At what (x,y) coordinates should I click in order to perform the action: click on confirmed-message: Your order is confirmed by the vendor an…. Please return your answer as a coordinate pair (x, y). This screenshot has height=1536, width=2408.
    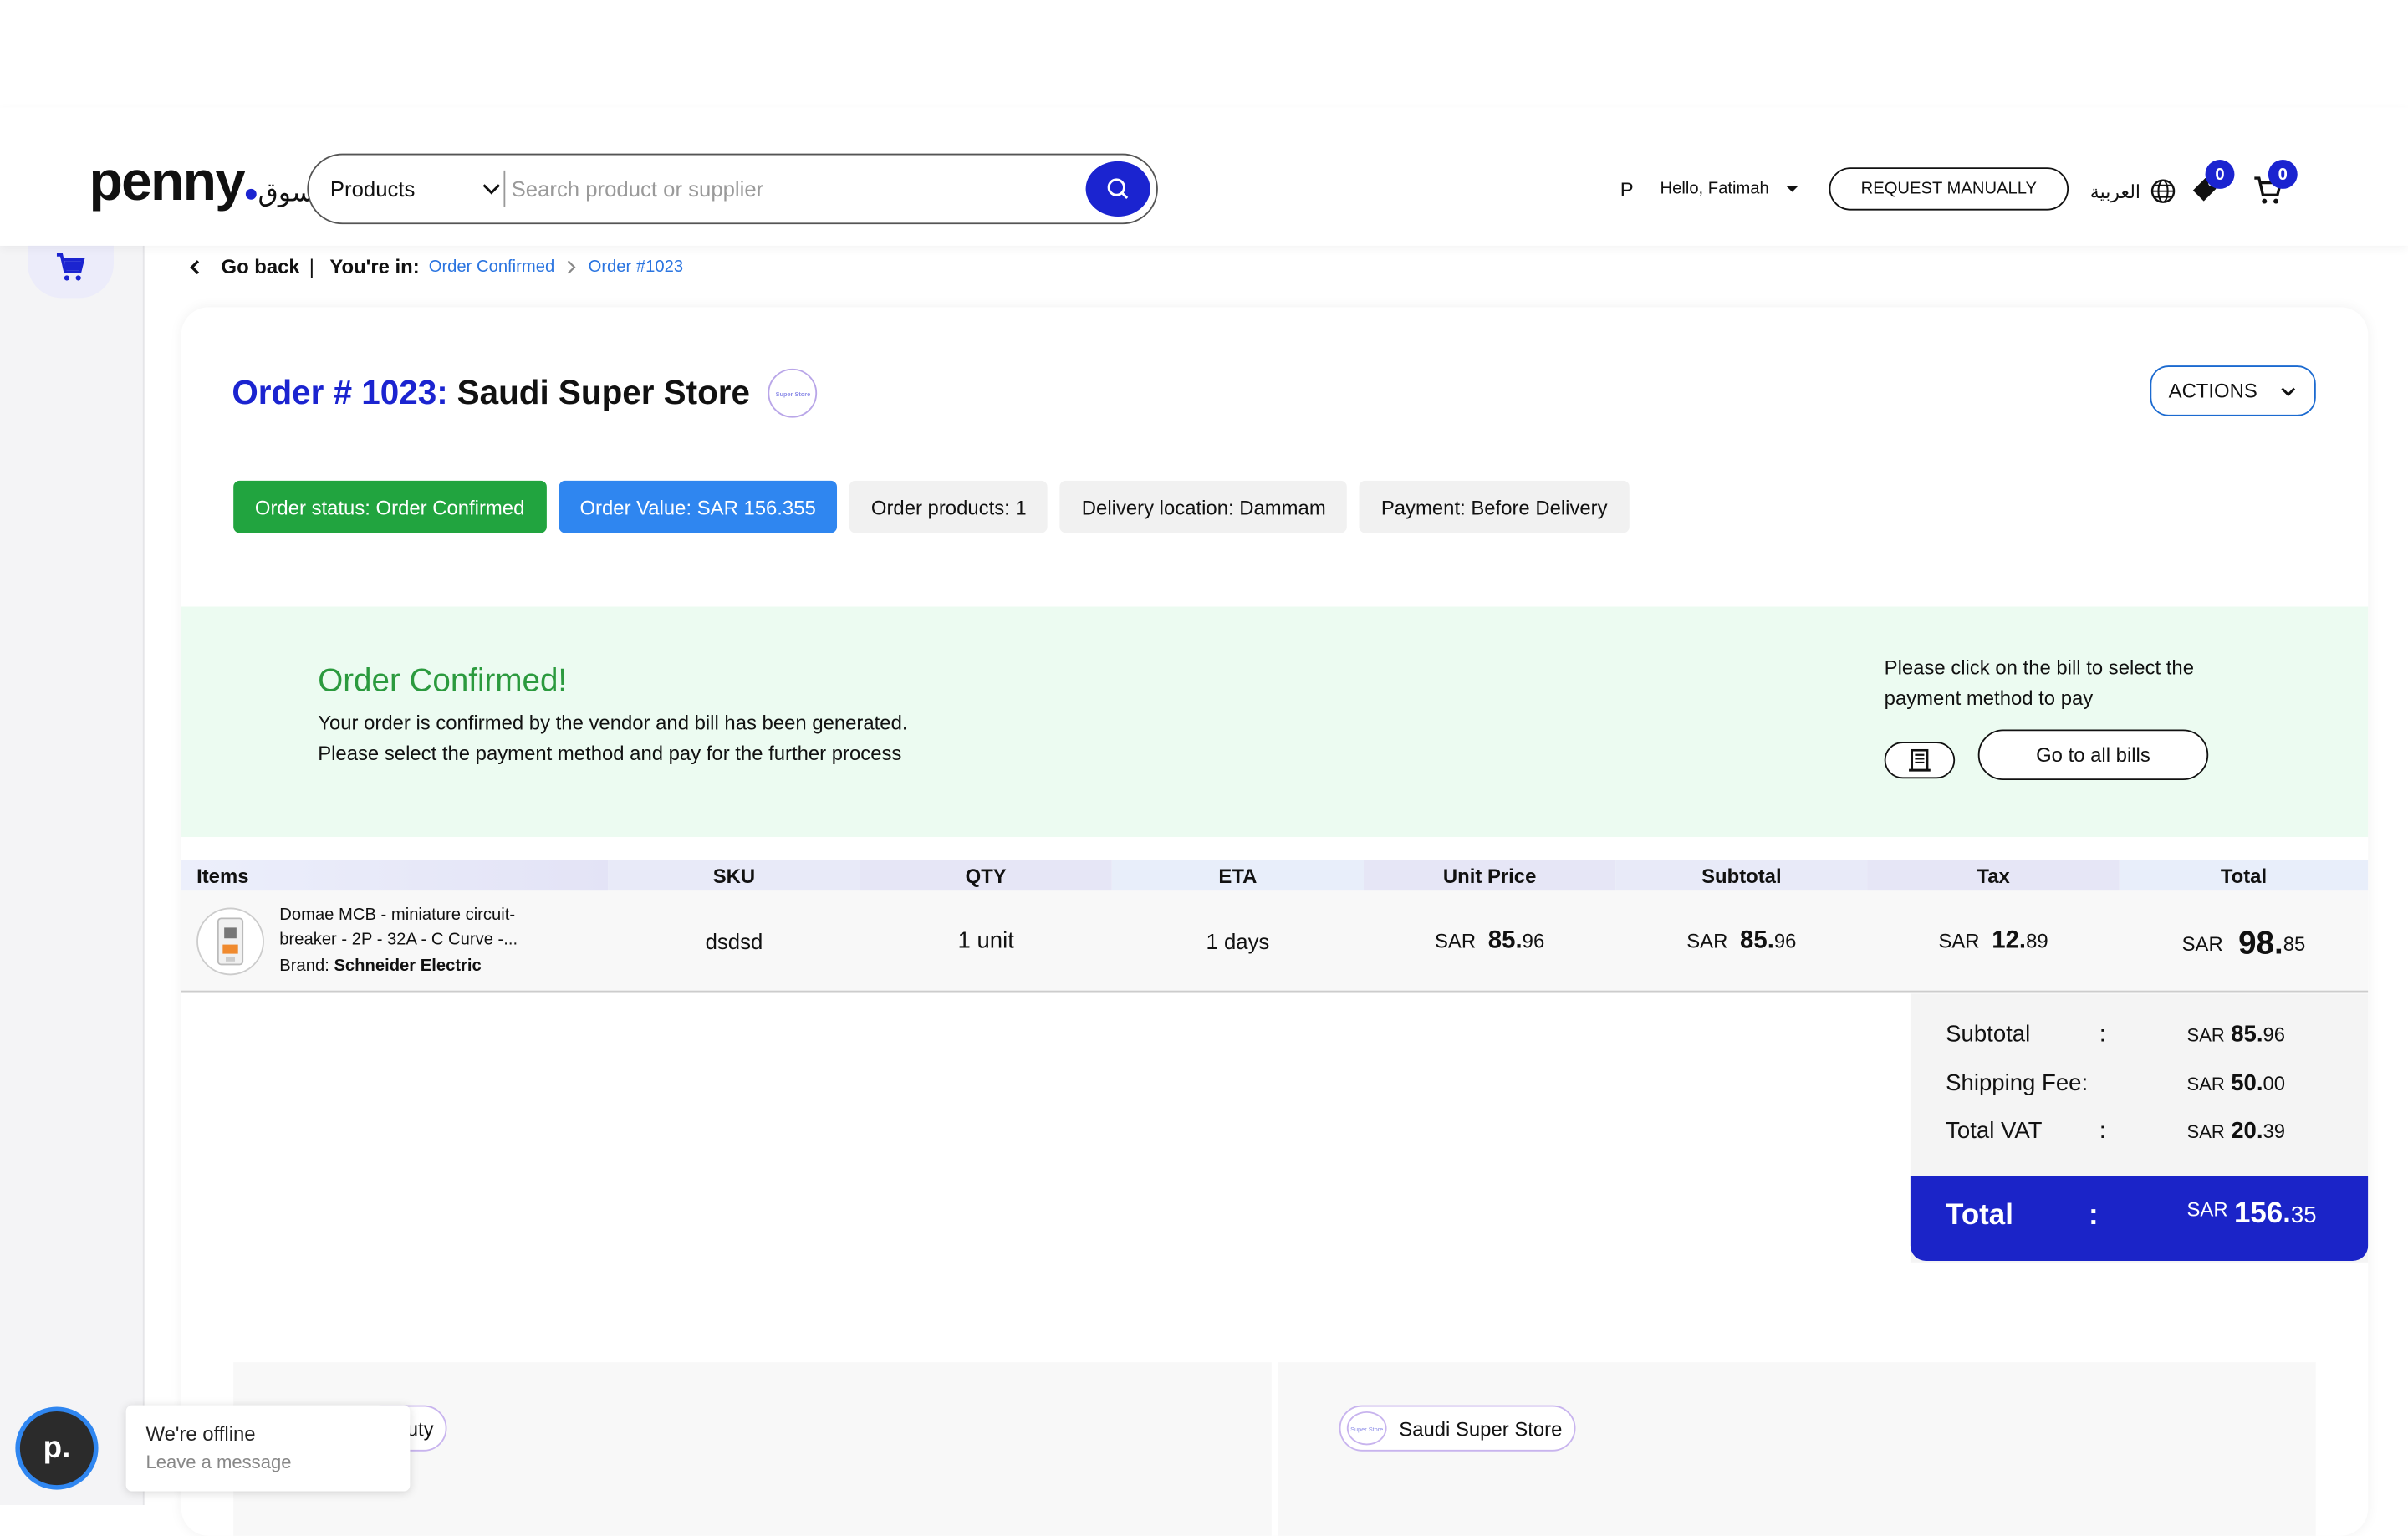
    Looking at the image, I should click on (612, 738).